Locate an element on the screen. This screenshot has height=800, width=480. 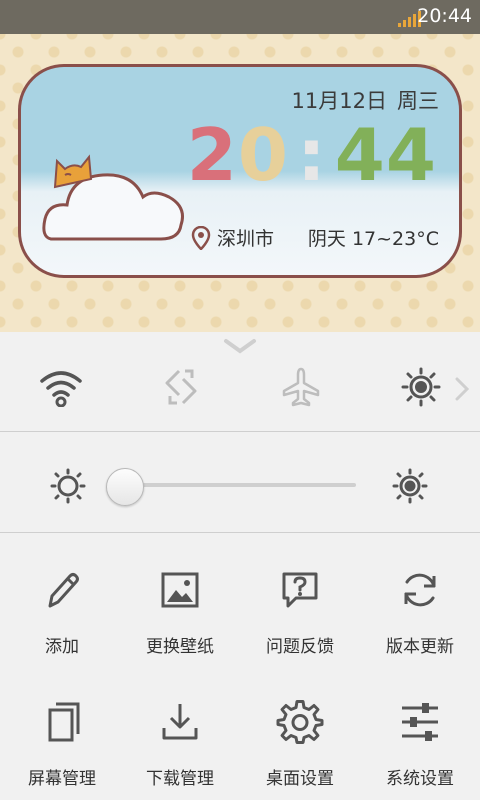
wifi-icon is located at coordinates (61, 389).